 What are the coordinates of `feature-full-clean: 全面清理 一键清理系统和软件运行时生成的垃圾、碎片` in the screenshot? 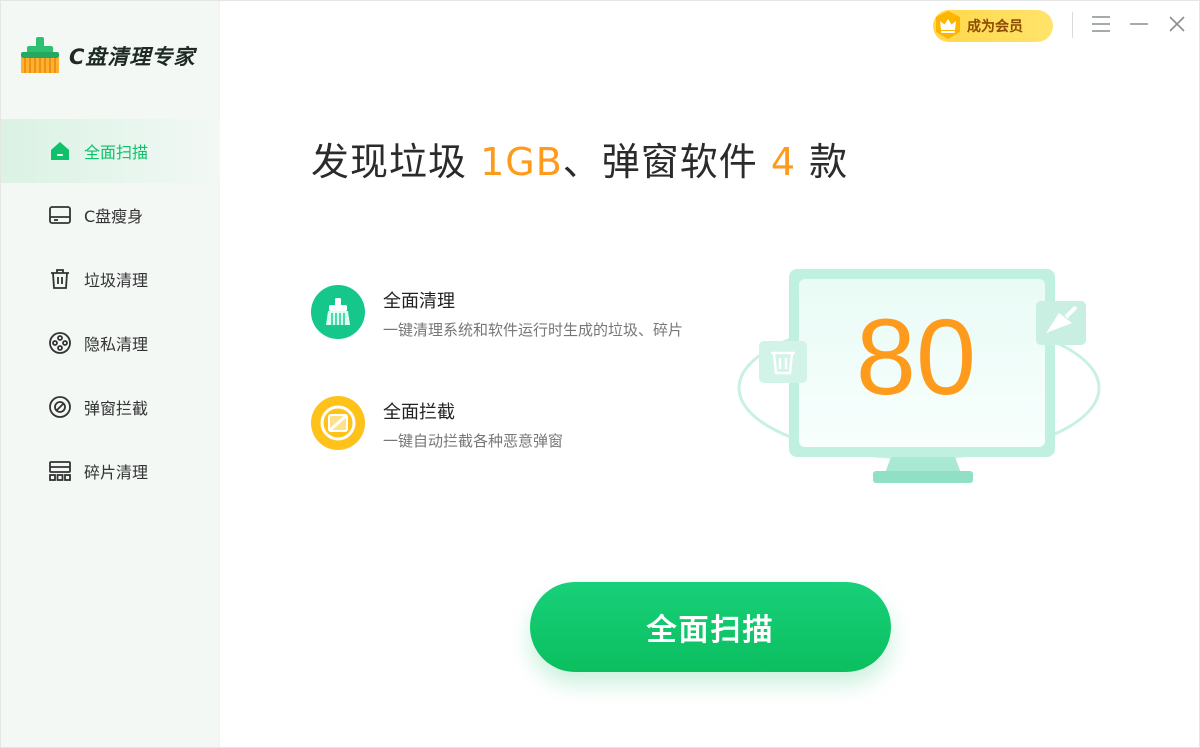 It's located at (497, 312).